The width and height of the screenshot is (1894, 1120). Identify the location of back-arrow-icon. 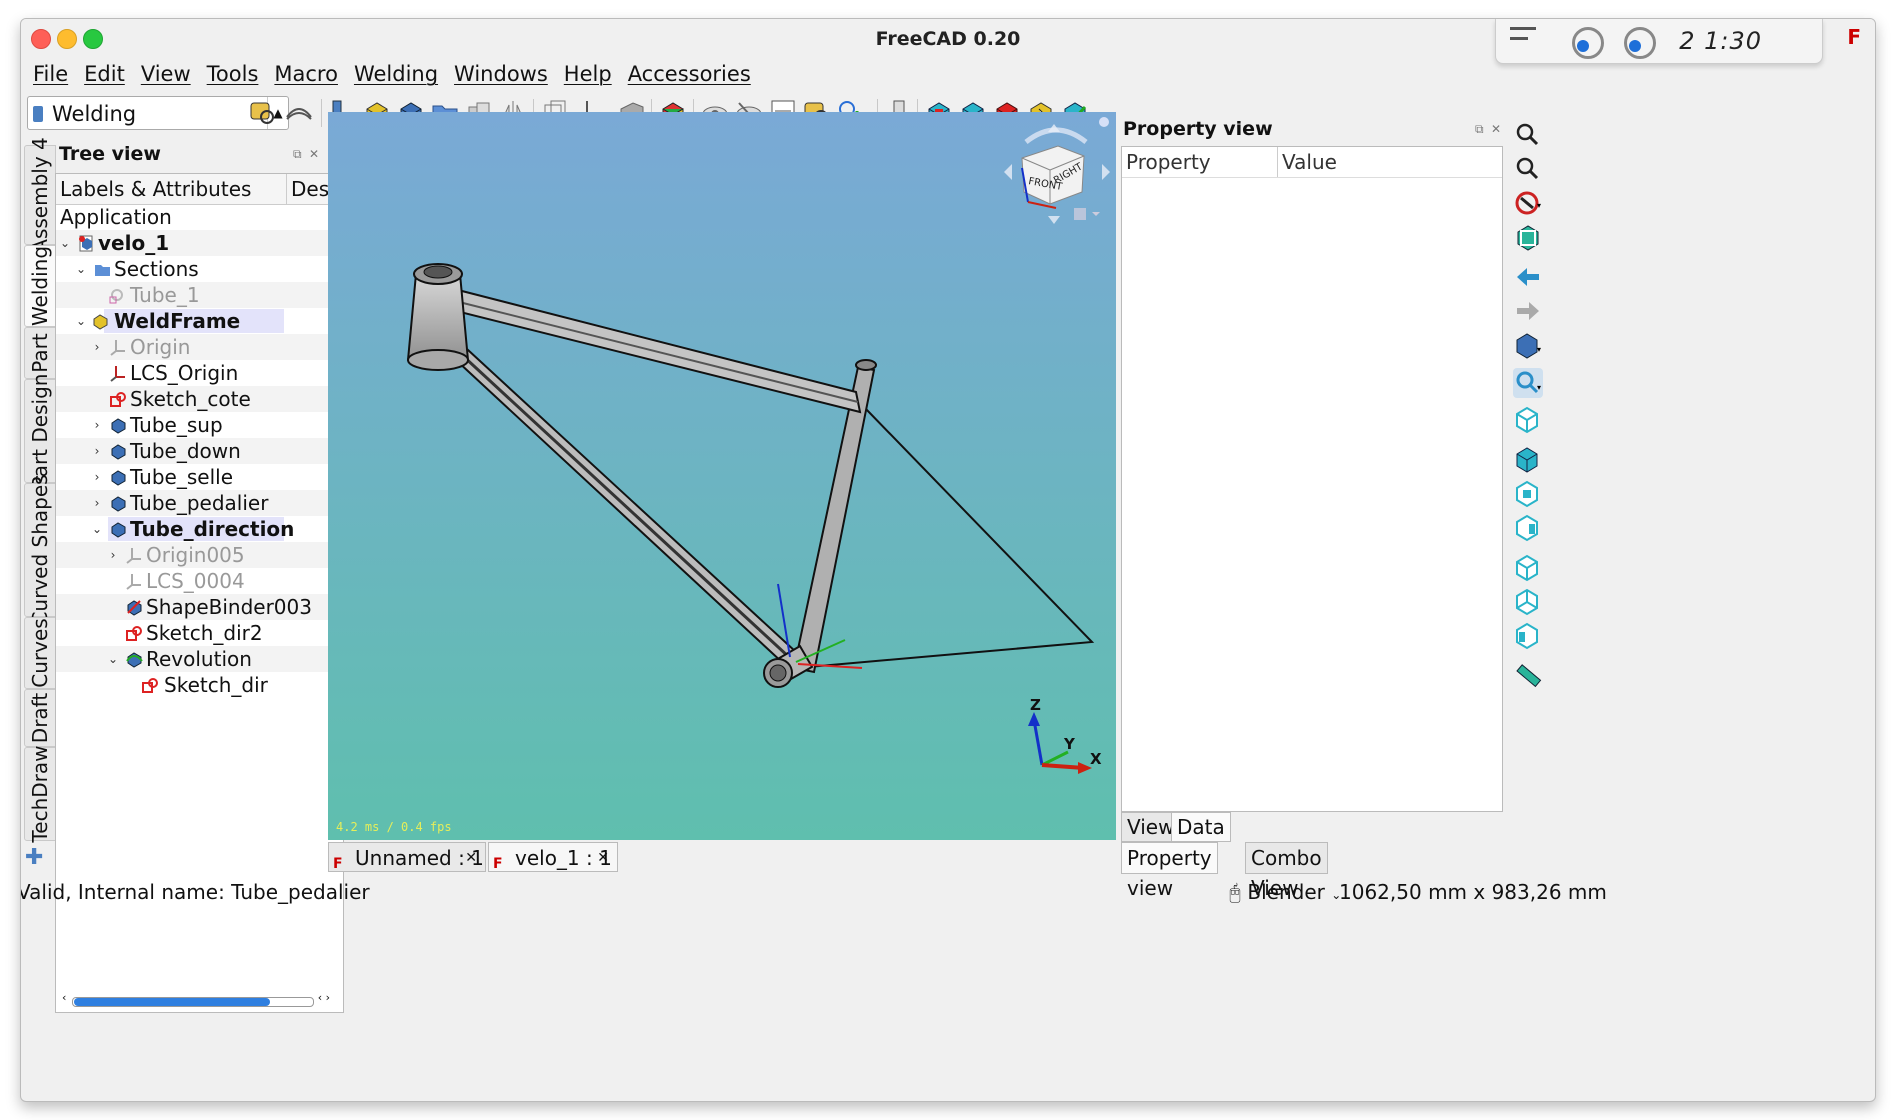
(1528, 277).